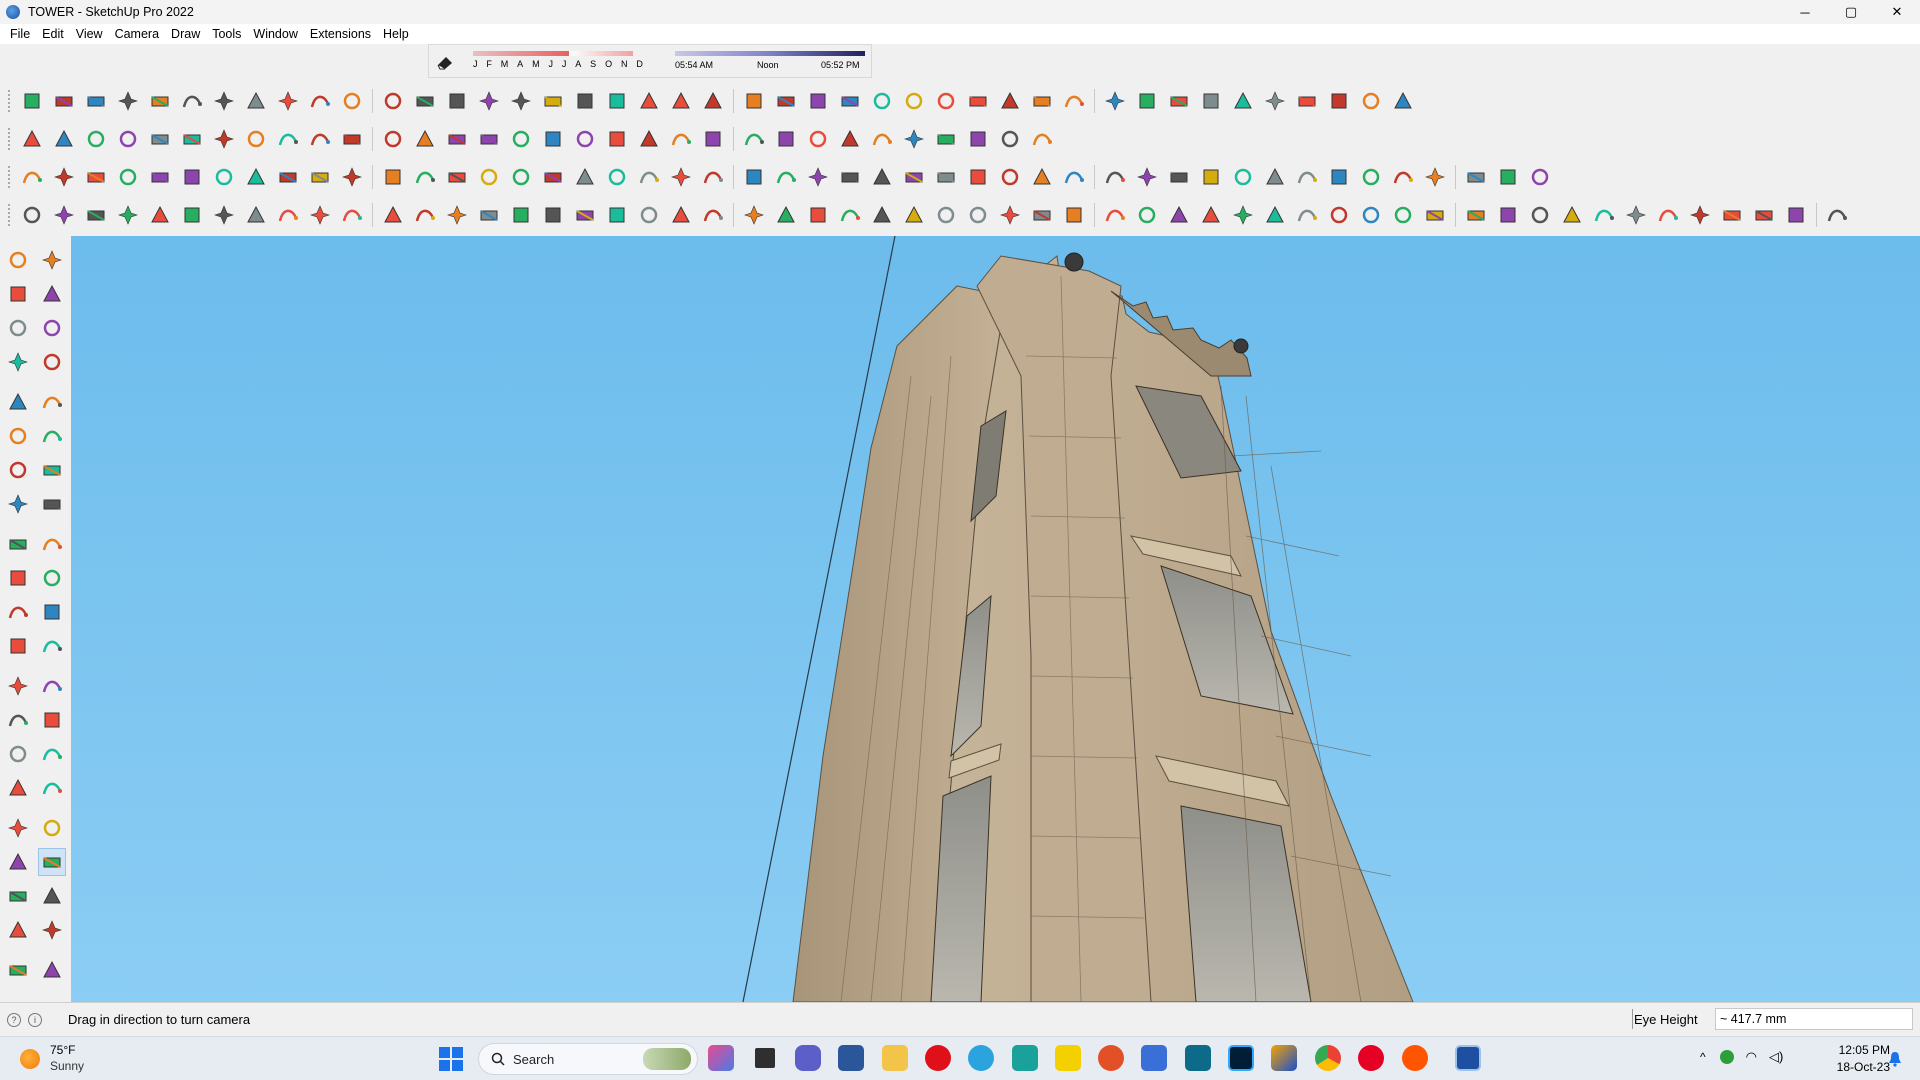  Describe the element at coordinates (489, 177) in the screenshot. I see `ellipse-icon` at that location.